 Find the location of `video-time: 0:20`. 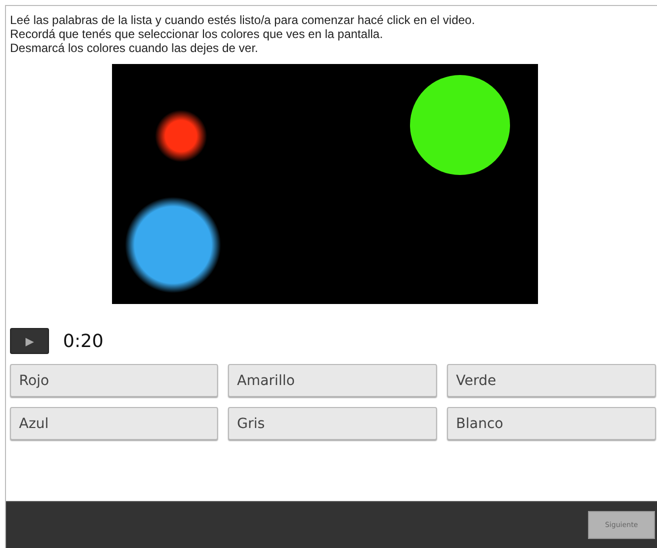

video-time: 0:20 is located at coordinates (83, 341).